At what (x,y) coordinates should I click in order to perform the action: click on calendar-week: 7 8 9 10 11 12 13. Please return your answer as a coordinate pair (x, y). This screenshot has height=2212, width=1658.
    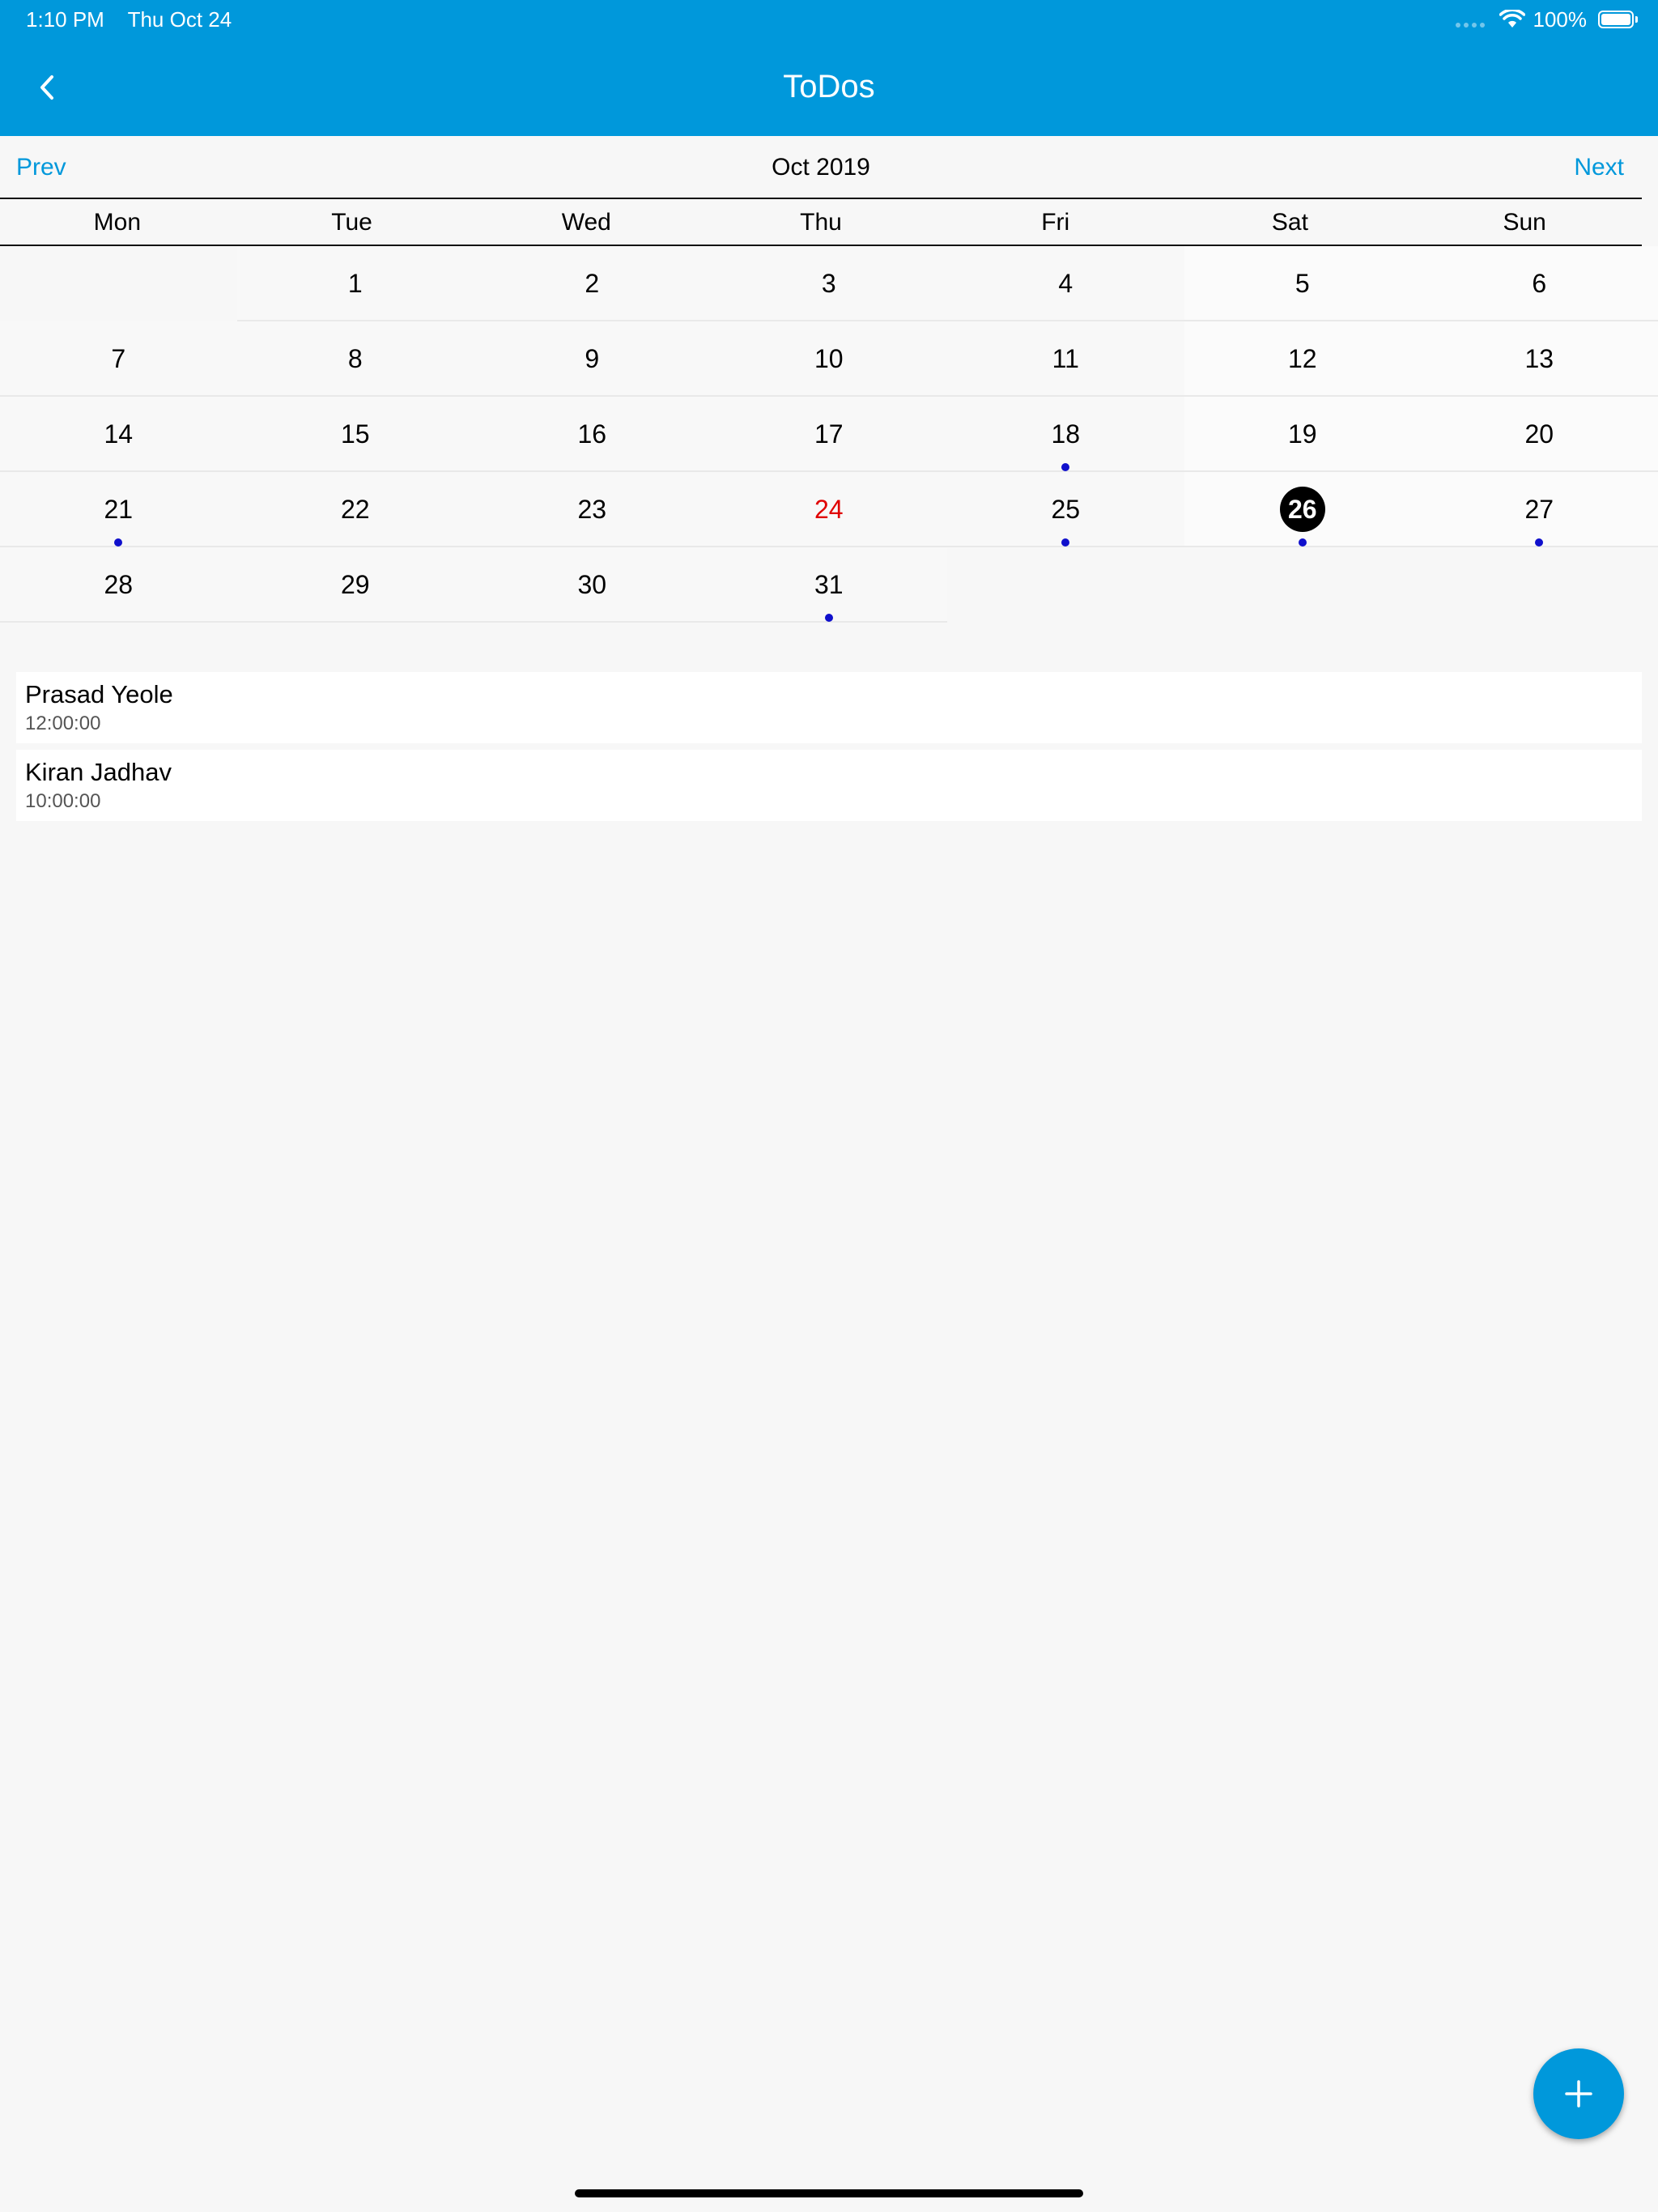
    Looking at the image, I should click on (829, 359).